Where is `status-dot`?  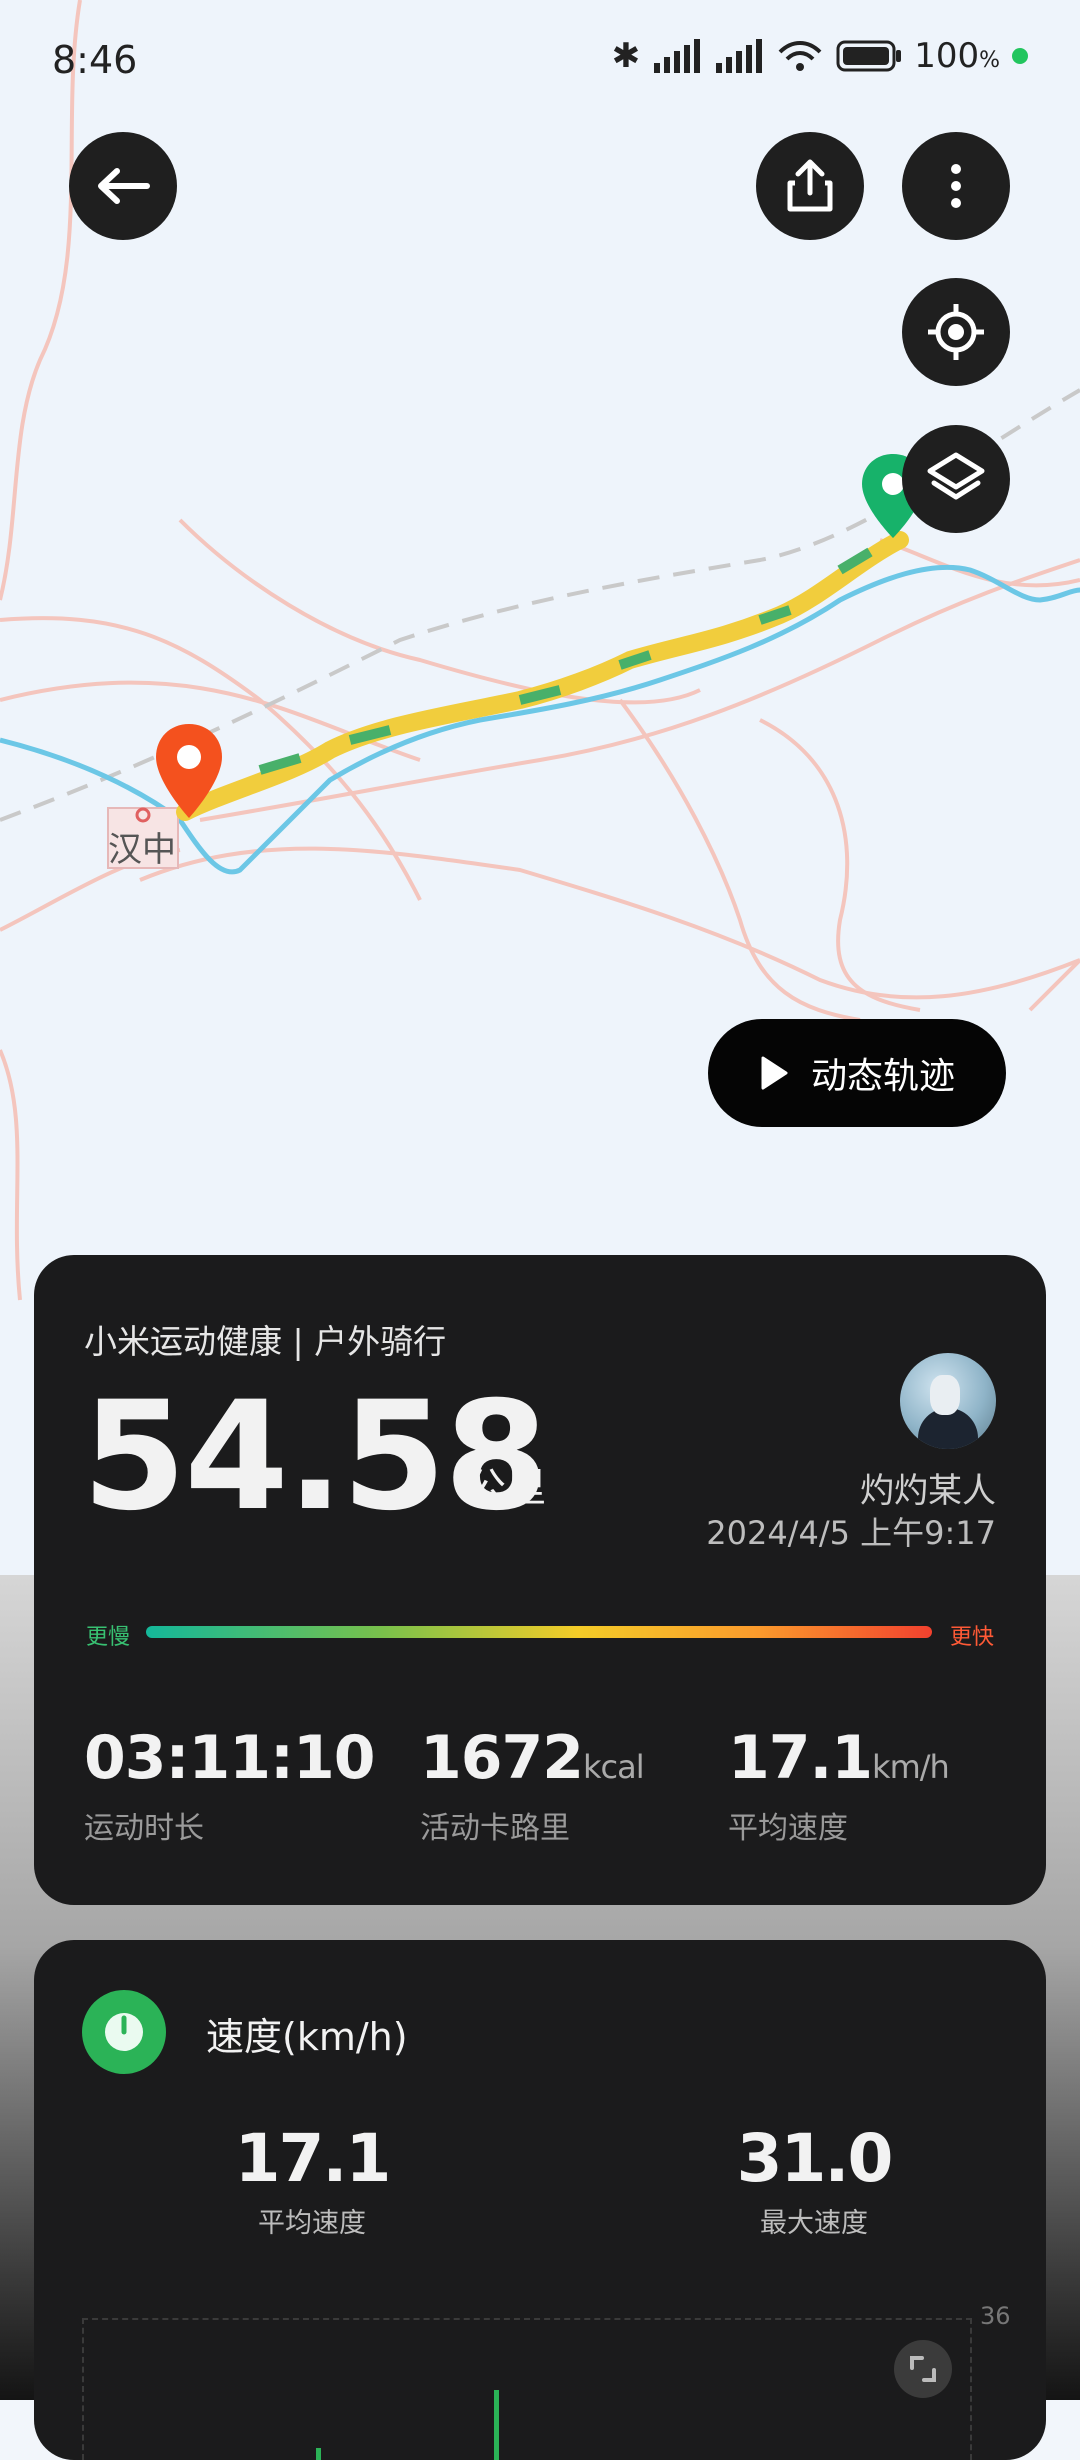
status-dot is located at coordinates (1020, 56).